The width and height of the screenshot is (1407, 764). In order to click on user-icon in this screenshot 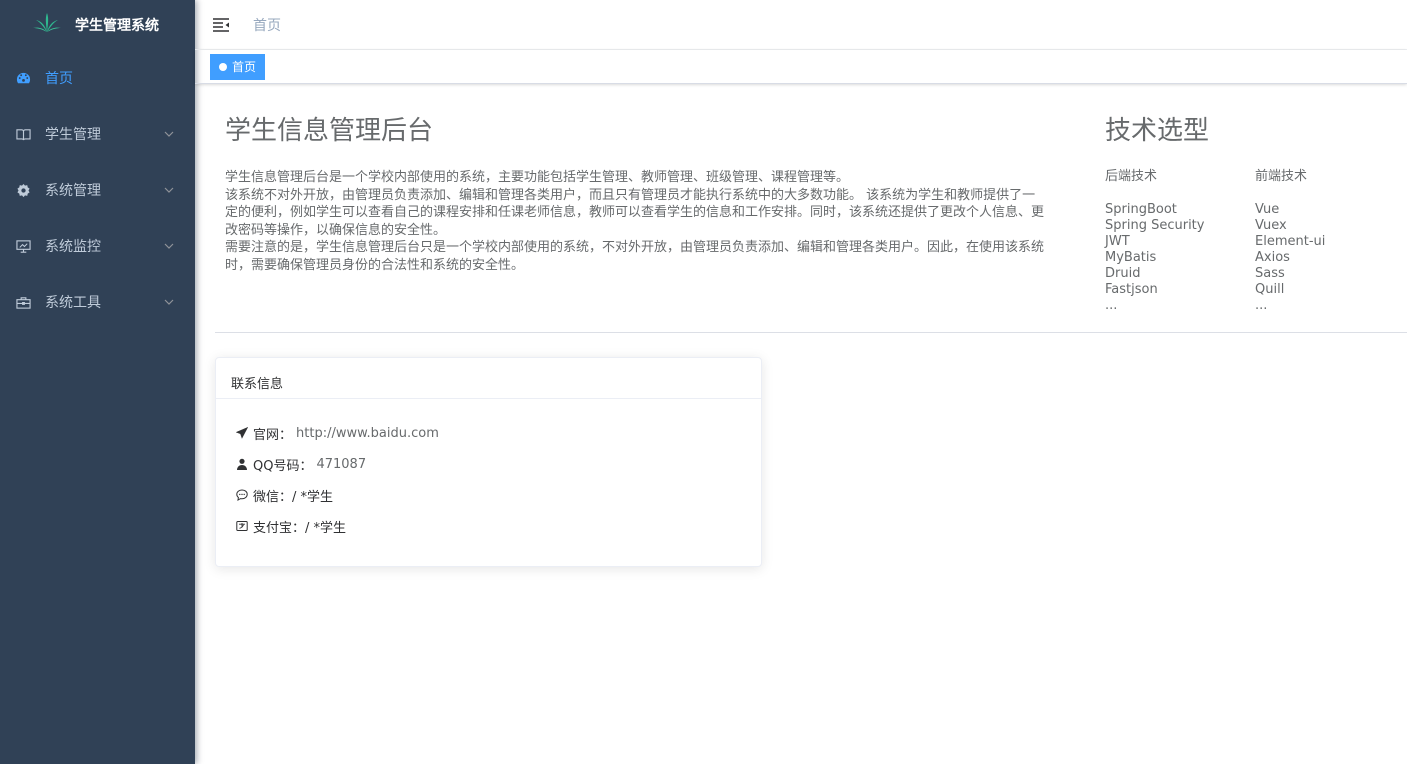, I will do `click(242, 464)`.